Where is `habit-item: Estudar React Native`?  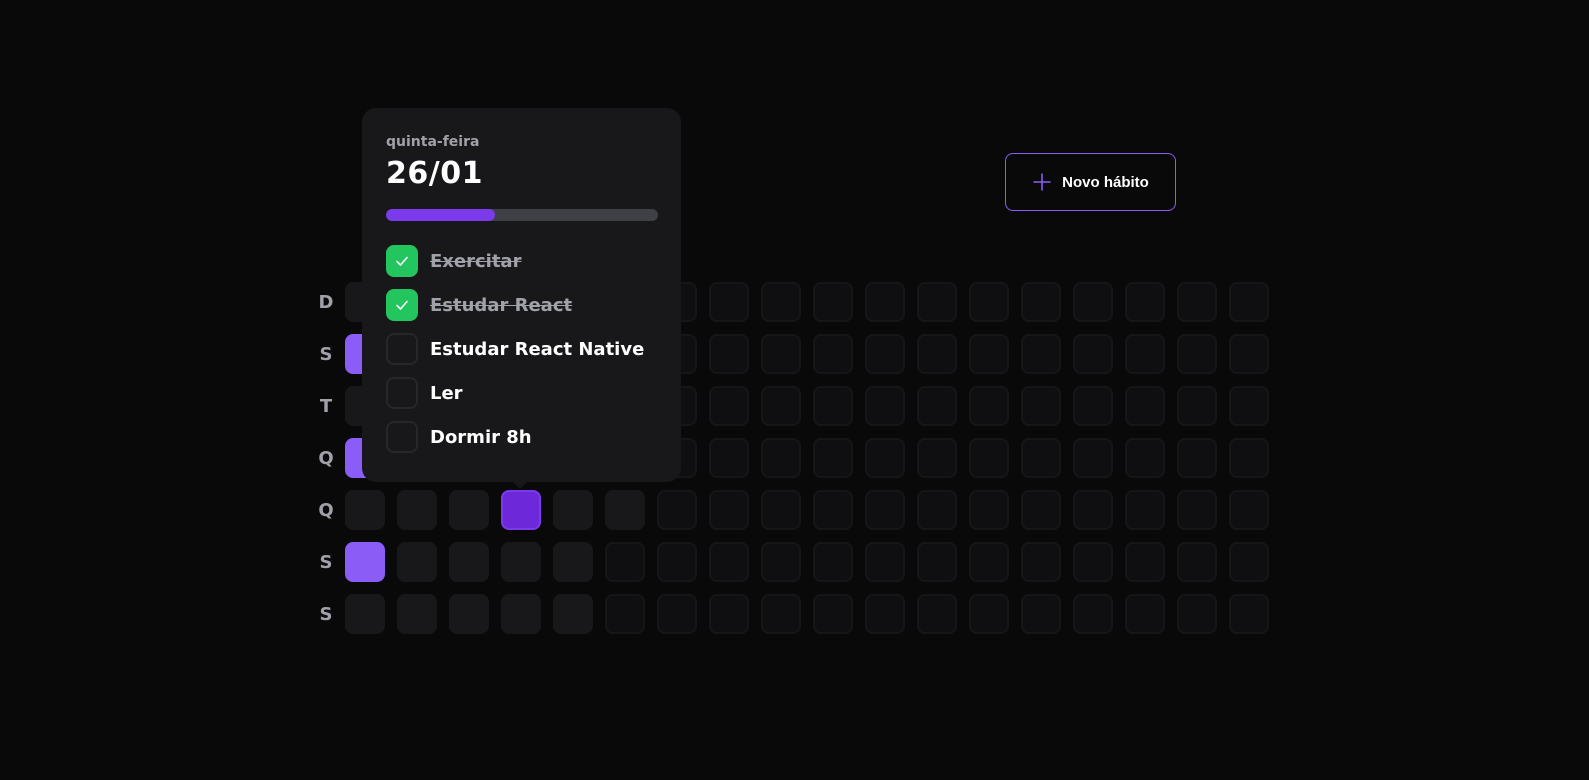 habit-item: Estudar React Native is located at coordinates (521, 349).